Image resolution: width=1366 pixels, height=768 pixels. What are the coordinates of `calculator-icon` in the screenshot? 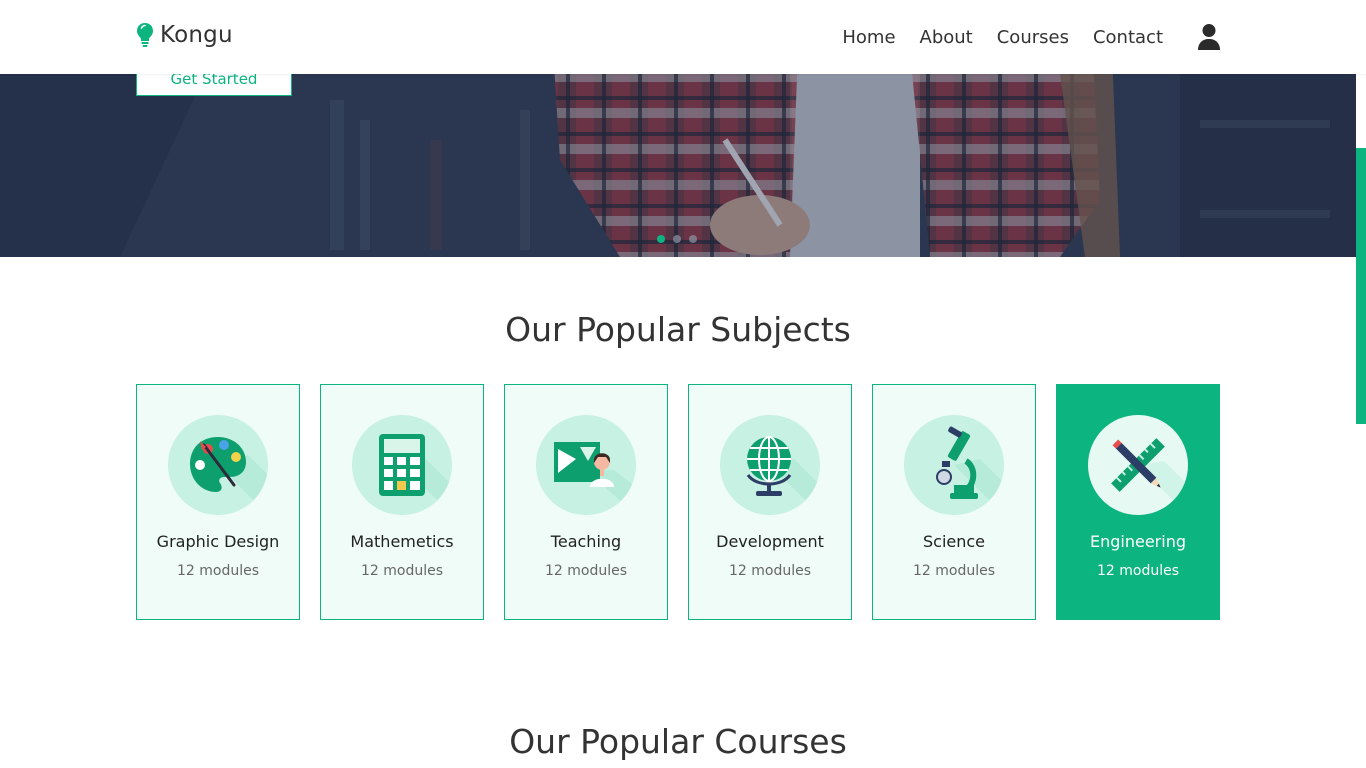 It's located at (415, 474).